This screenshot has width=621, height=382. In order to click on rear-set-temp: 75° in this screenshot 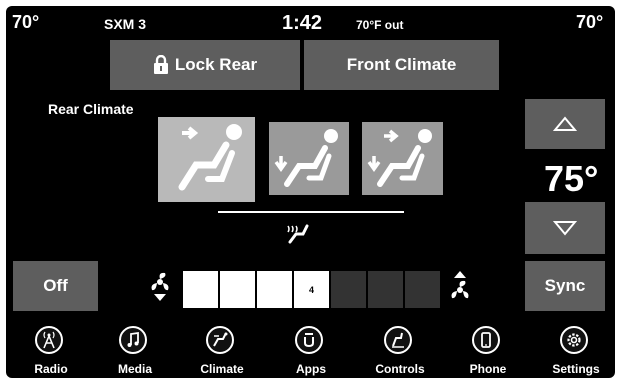, I will do `click(571, 178)`.